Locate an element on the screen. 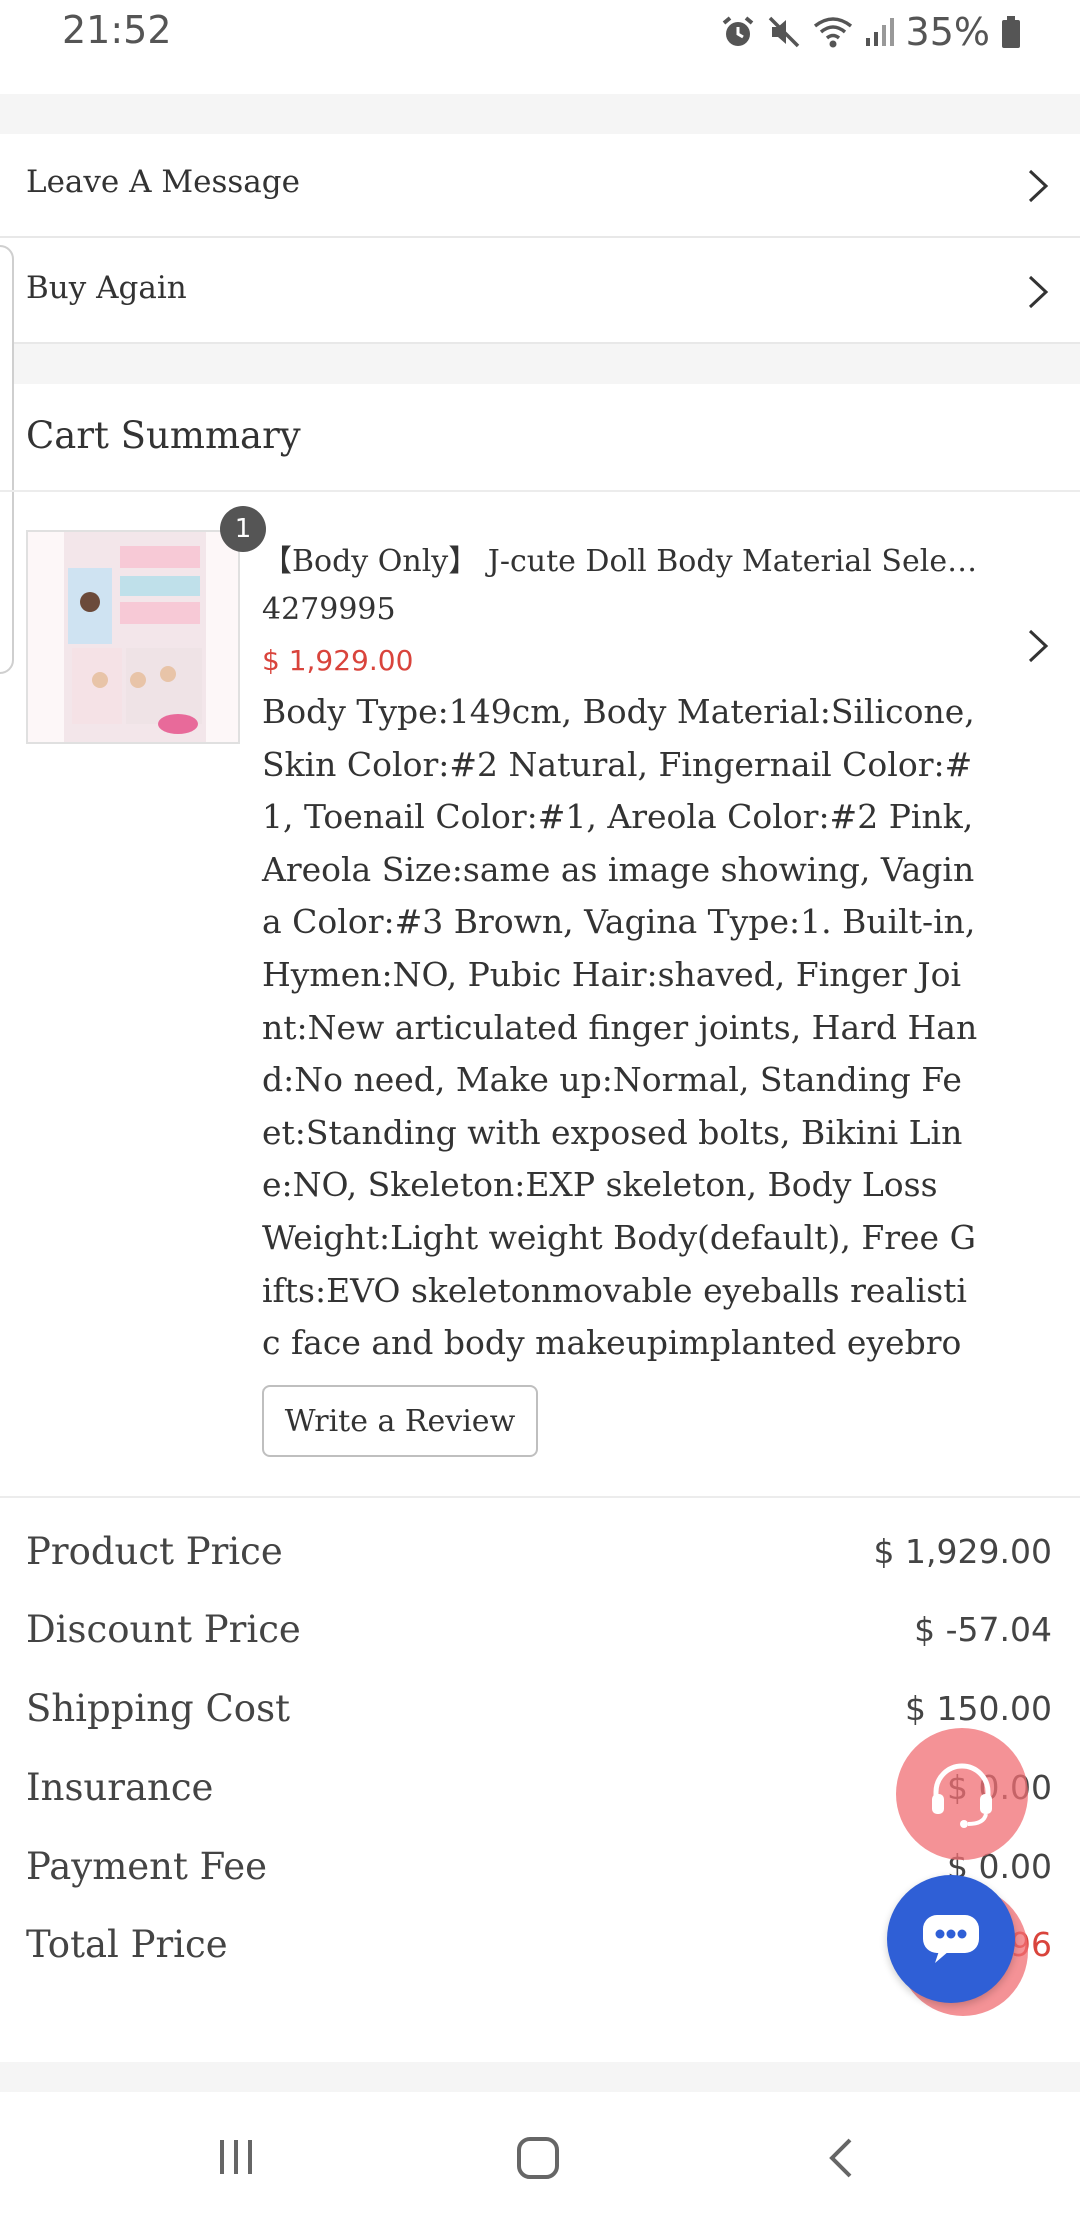 Image resolution: width=1080 pixels, height=2220 pixels. mute-icon is located at coordinates (783, 32).